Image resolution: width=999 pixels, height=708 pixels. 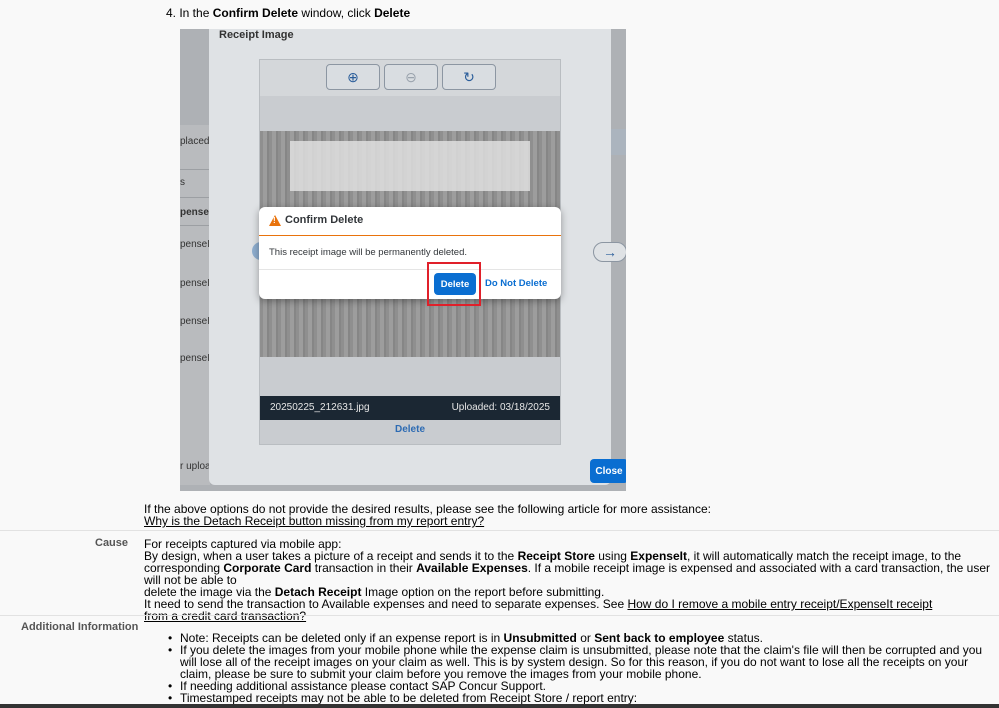 I want to click on additional-information-label: Additional Information, so click(x=80, y=627).